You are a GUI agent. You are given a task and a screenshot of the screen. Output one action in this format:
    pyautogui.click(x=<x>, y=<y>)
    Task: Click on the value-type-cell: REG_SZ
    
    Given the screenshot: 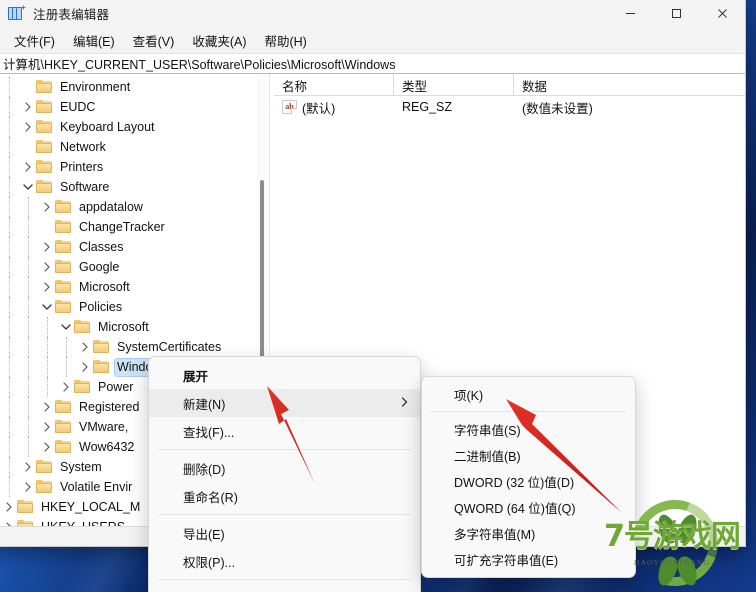 What is the action you would take?
    pyautogui.click(x=454, y=107)
    